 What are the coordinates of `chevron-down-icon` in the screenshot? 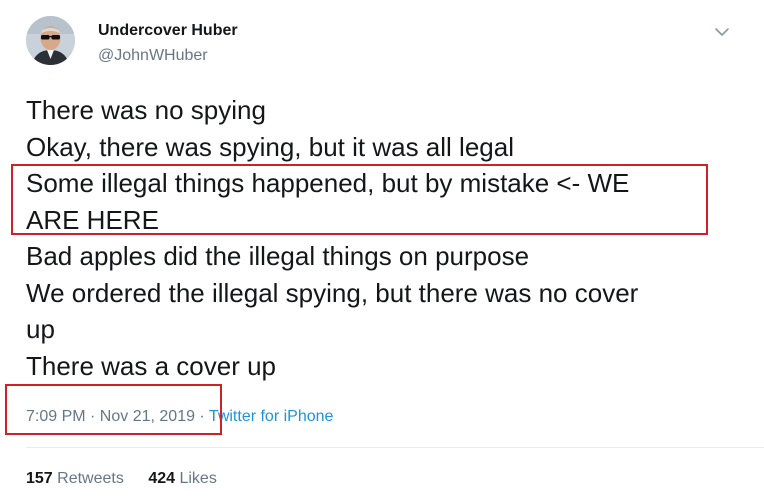 It's located at (722, 32).